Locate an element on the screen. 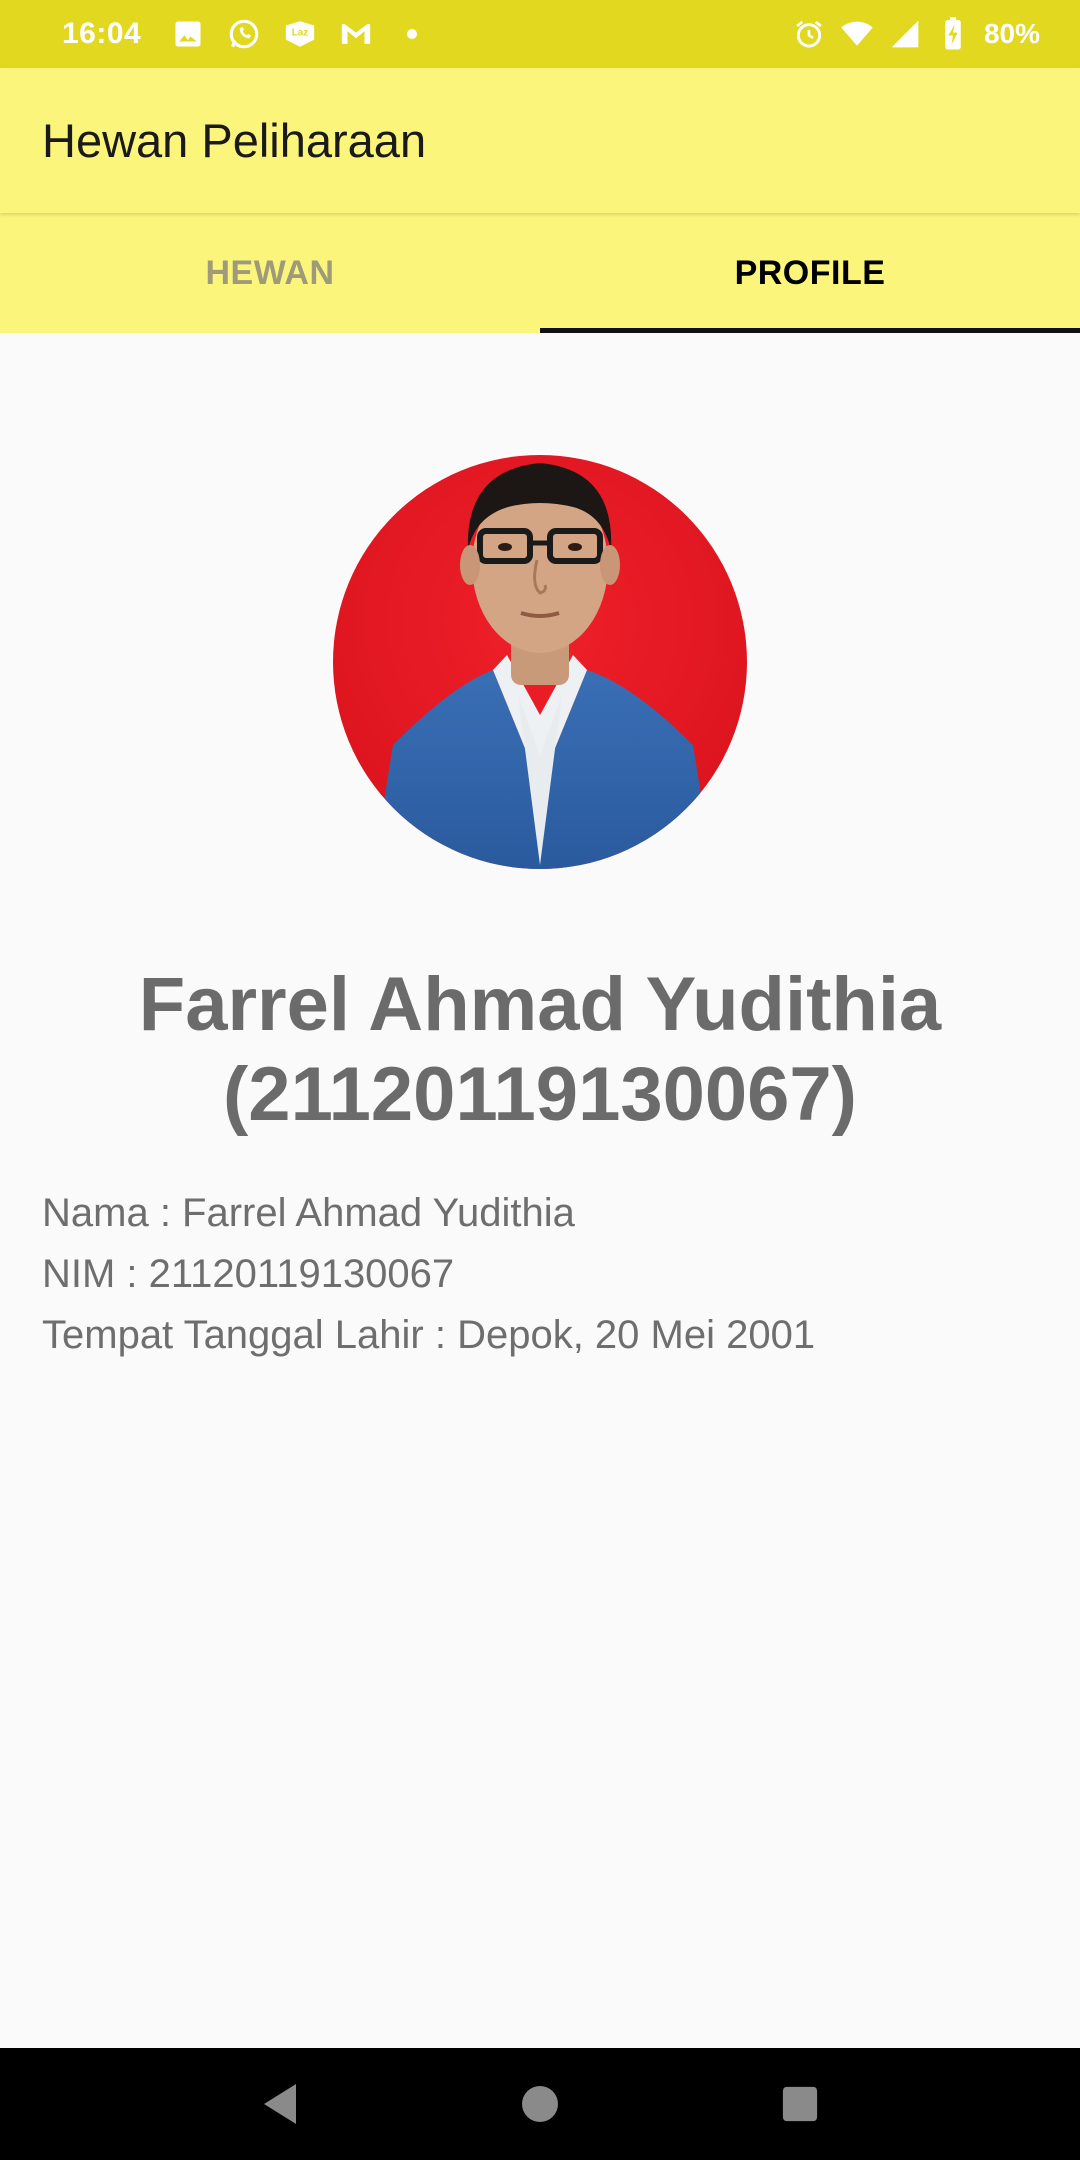  battery-charging-icon is located at coordinates (953, 34).